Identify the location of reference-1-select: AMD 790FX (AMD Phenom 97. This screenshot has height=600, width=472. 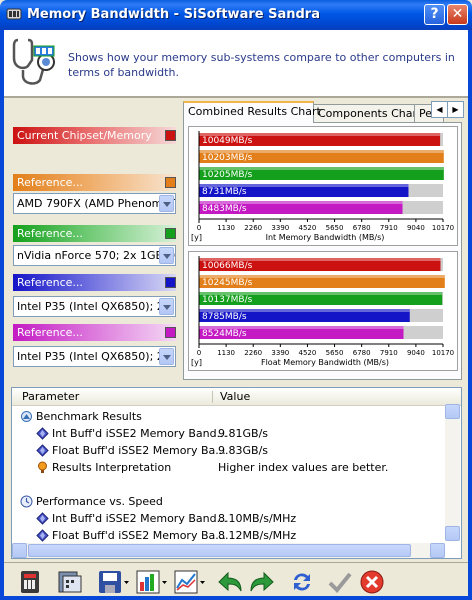
(94, 203).